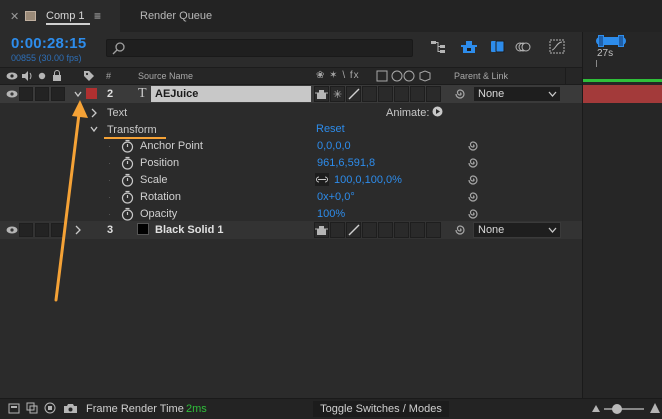 The image size is (662, 419). Describe the element at coordinates (160, 163) in the screenshot. I see `property-name-position: Position` at that location.